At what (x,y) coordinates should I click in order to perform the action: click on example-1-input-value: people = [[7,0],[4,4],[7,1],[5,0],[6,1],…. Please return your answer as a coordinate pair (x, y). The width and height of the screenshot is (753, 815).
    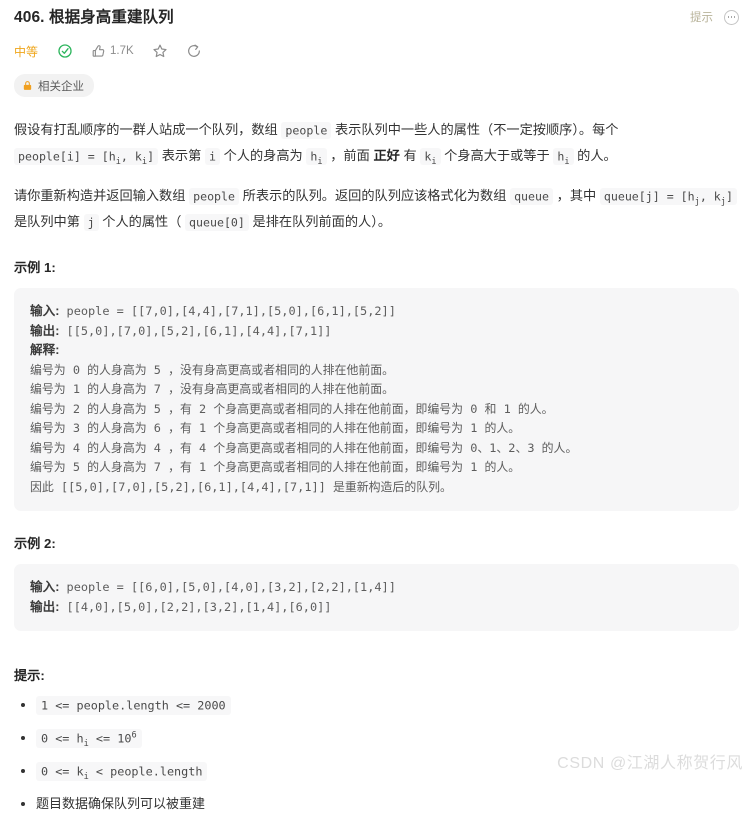
    Looking at the image, I should click on (227, 311).